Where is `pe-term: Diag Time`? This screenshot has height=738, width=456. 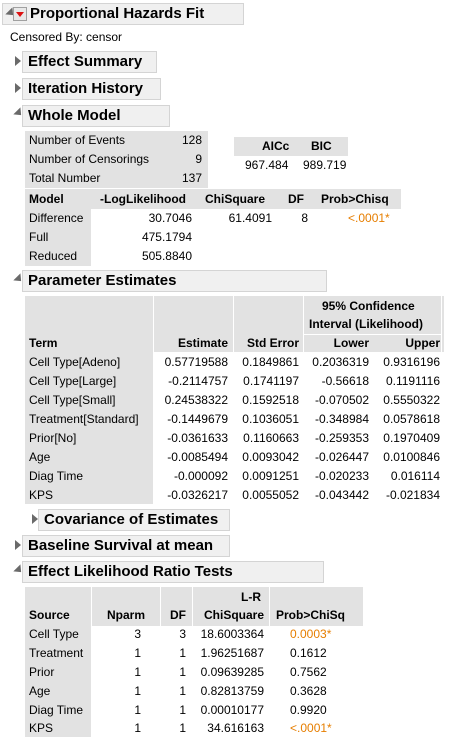 pe-term: Diag Time is located at coordinates (56, 476).